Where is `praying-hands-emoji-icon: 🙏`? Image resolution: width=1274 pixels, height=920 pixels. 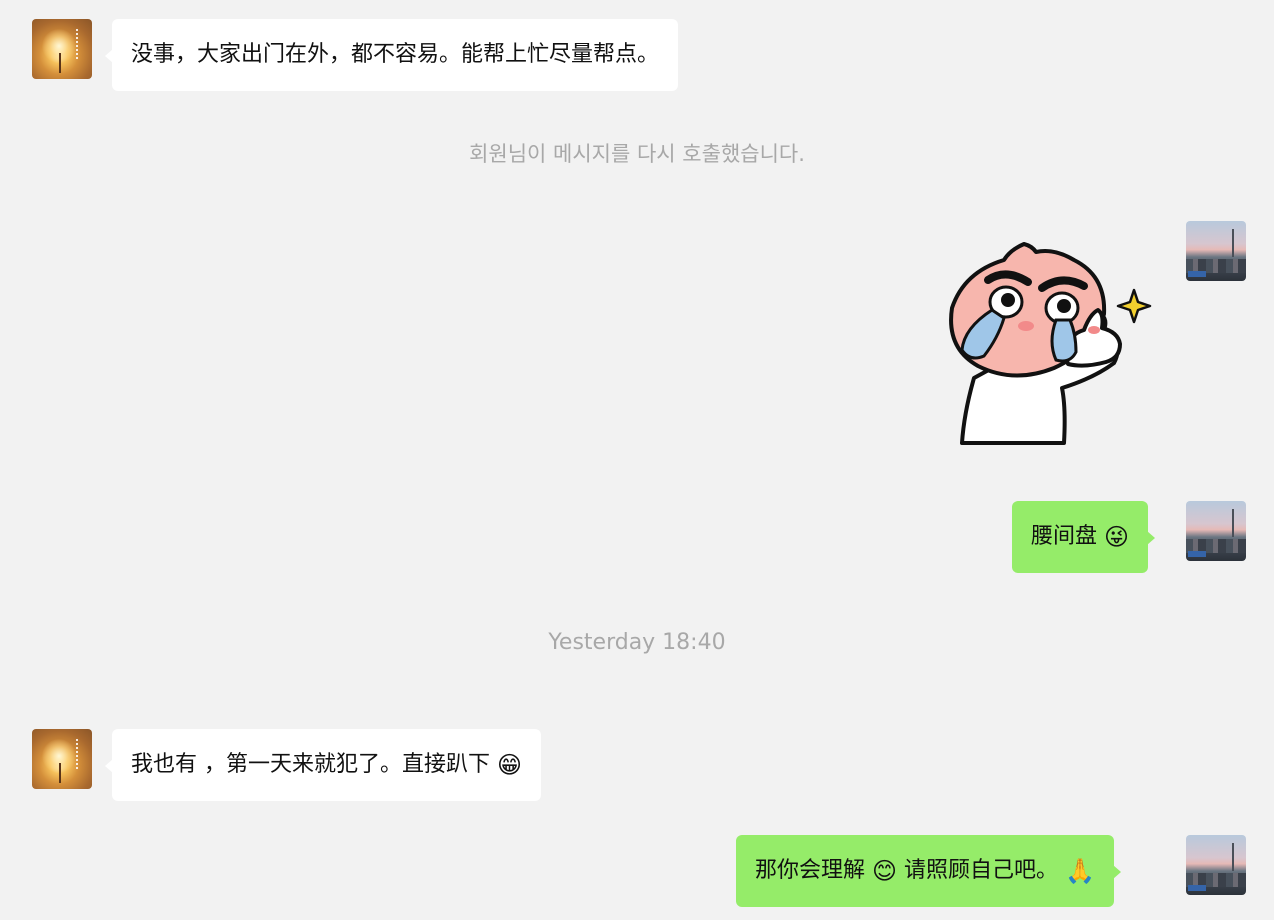 praying-hands-emoji-icon: 🙏 is located at coordinates (1080, 871).